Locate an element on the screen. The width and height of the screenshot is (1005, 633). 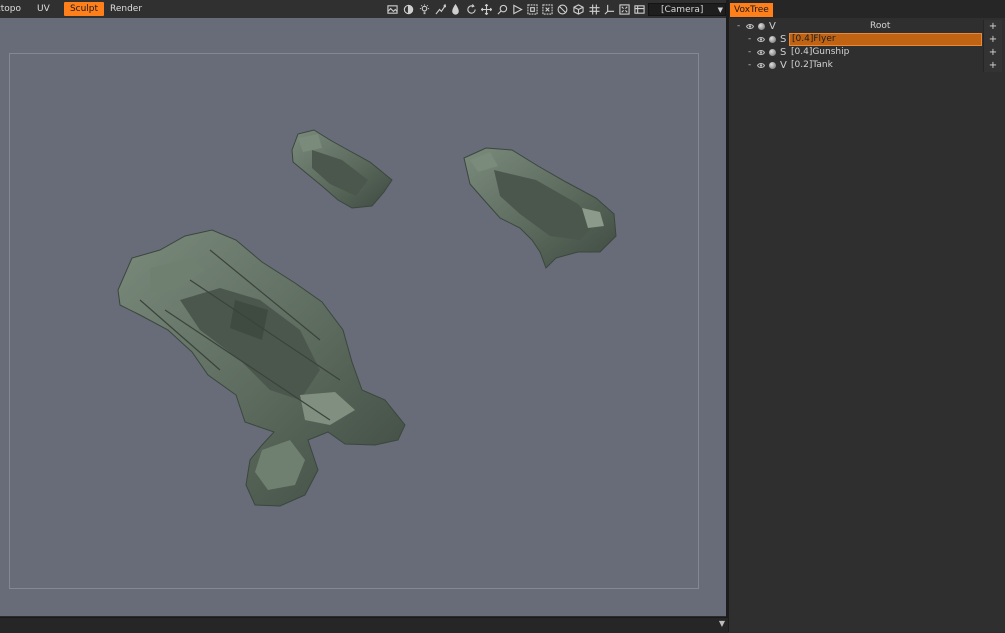
panel-tabbar: VoxTree is located at coordinates (867, 9).